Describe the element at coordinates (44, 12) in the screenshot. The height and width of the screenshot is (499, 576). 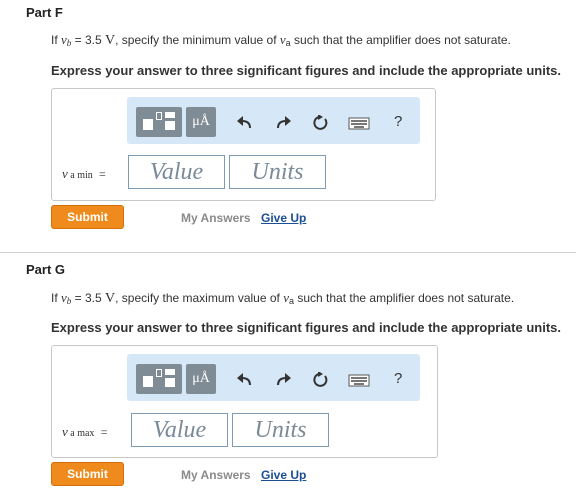
I see `part-f-title: Part F` at that location.